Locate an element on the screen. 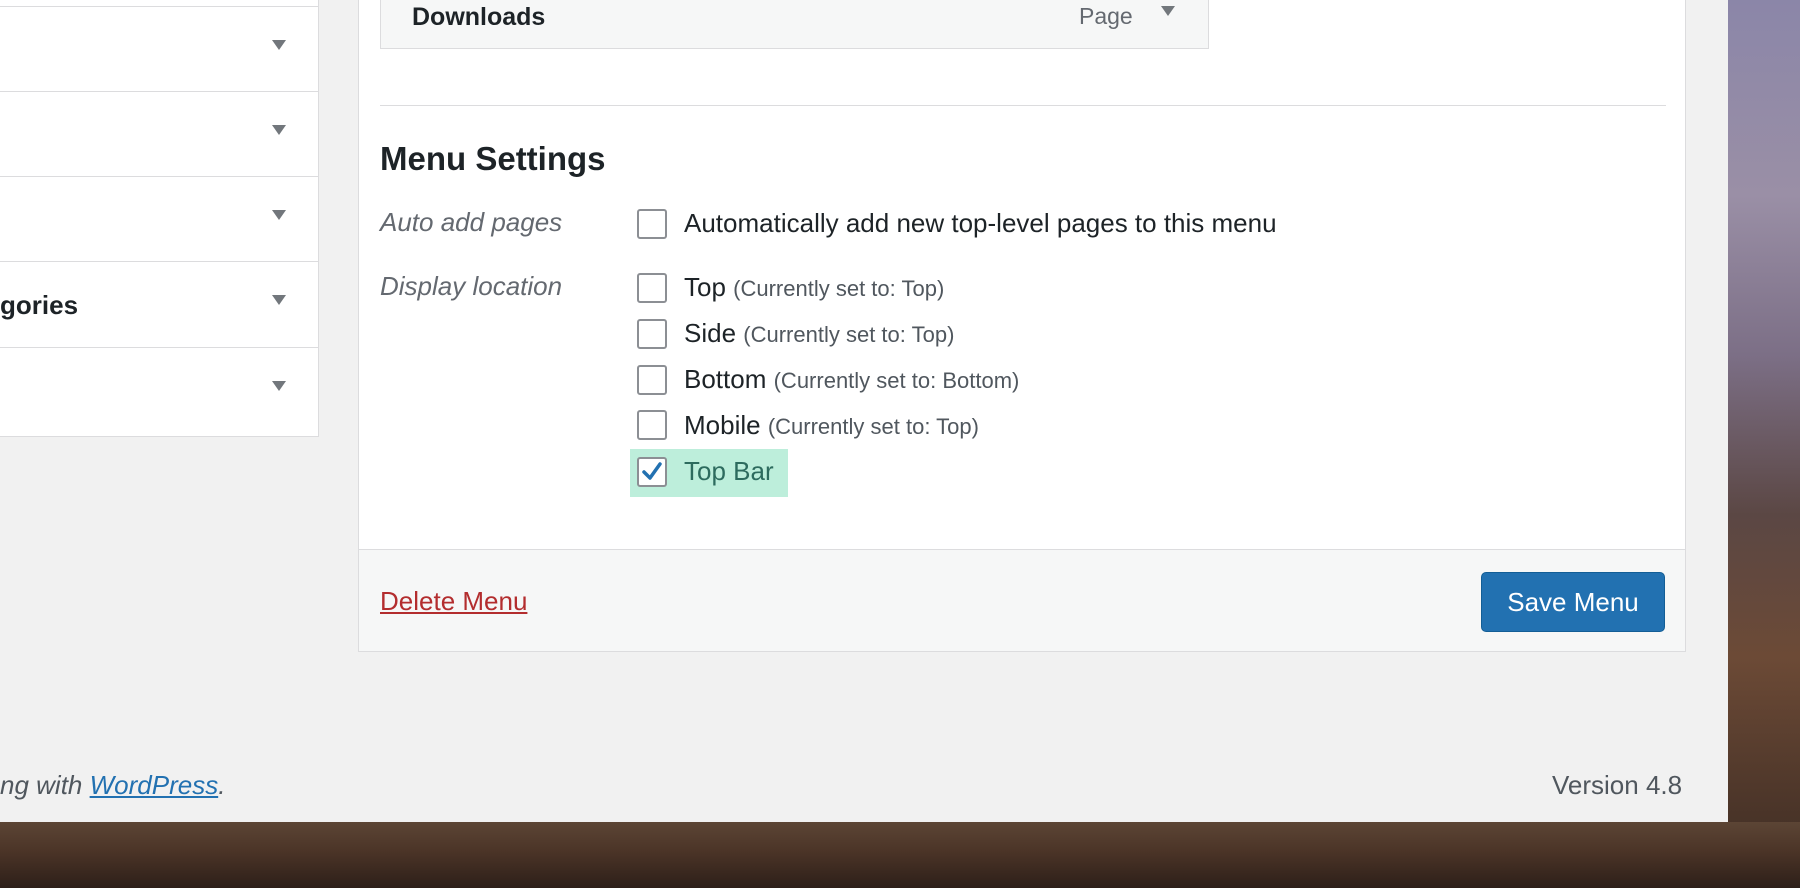 The height and width of the screenshot is (888, 1800). accordion-section-categories: gories is located at coordinates (159, 303).